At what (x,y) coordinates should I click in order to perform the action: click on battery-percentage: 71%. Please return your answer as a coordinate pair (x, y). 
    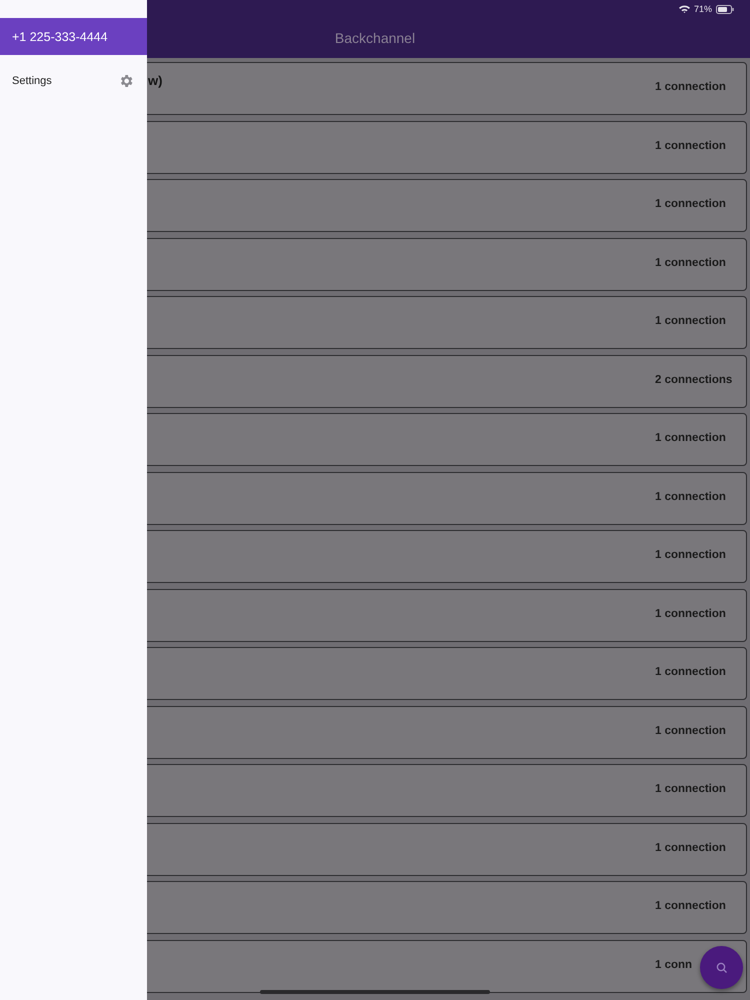
    Looking at the image, I should click on (703, 9).